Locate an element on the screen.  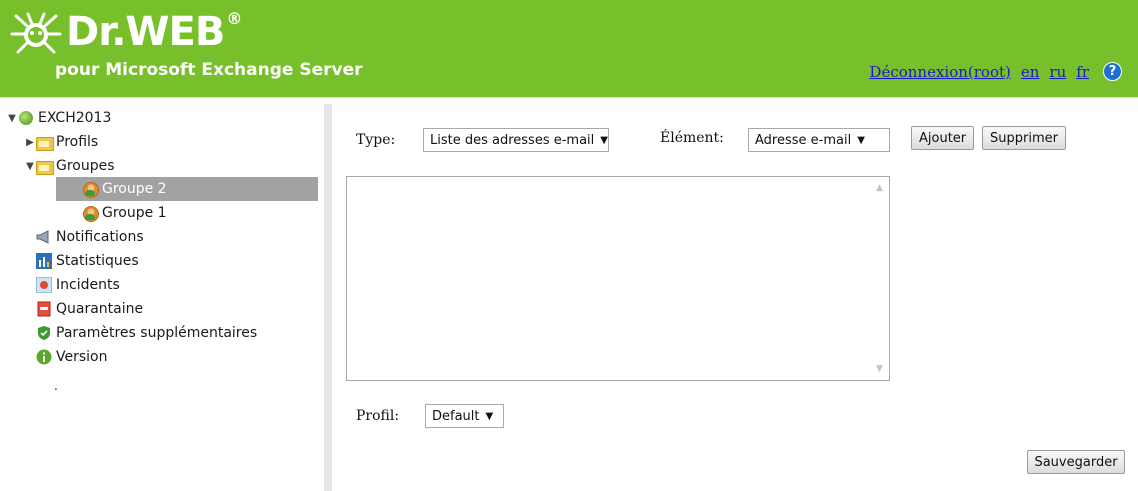
tree-label-groupe-1: Groupe 1 is located at coordinates (134, 213).